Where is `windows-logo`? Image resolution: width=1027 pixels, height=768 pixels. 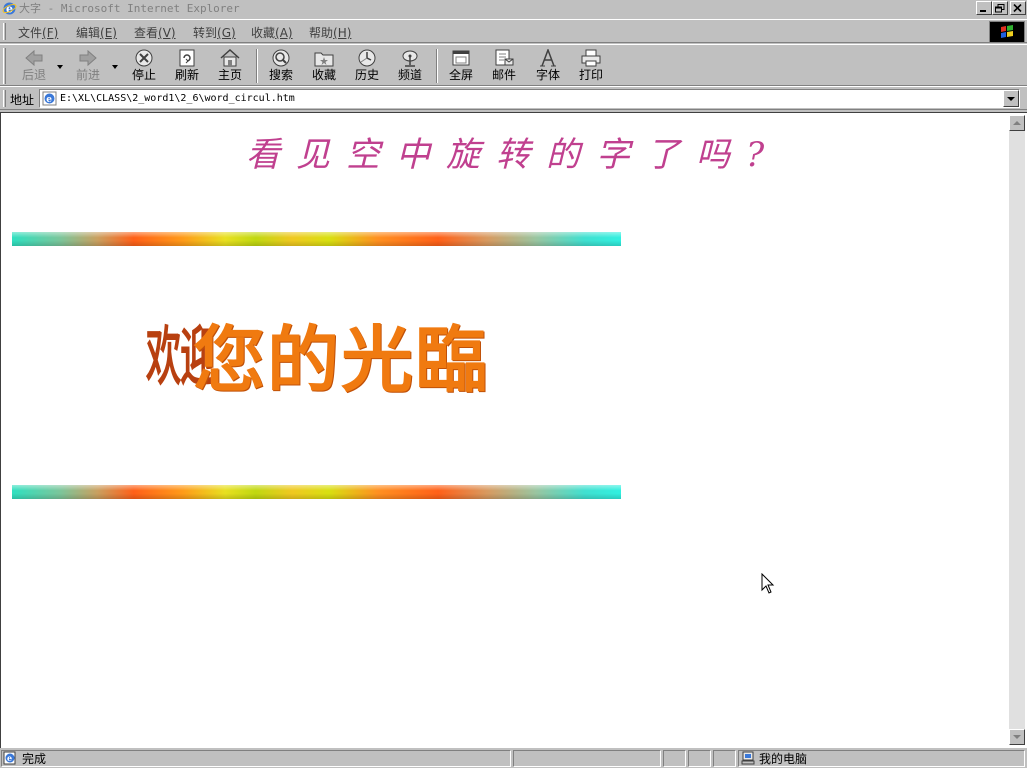
windows-logo is located at coordinates (1007, 32).